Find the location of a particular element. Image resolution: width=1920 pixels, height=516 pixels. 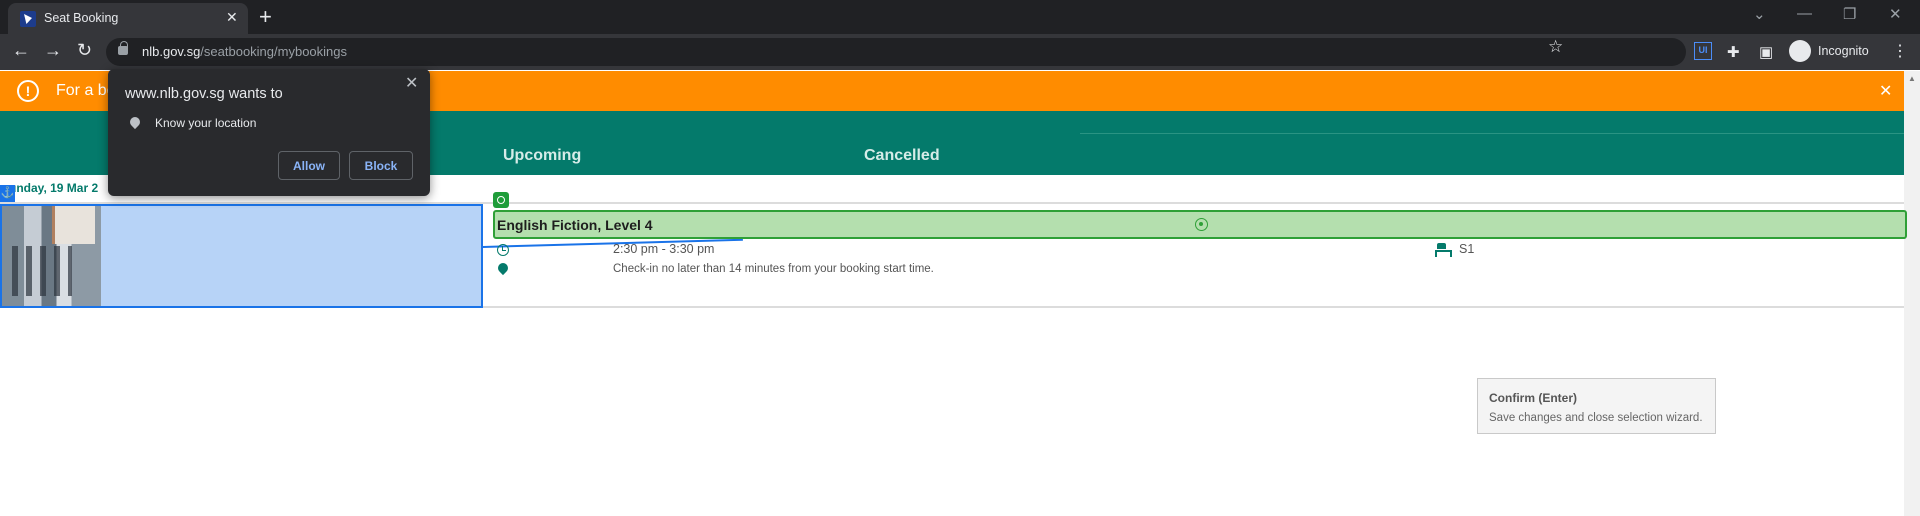

crosshair-icon is located at coordinates (1201, 224).